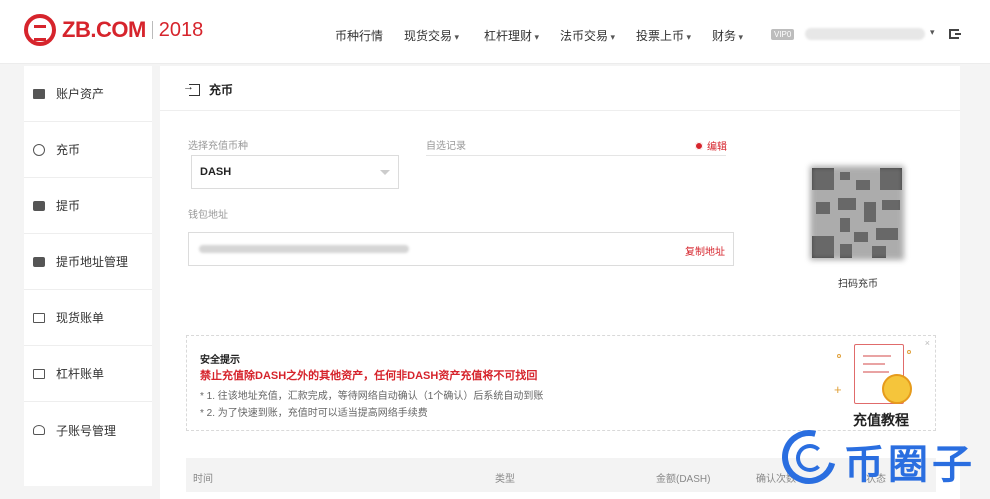  Describe the element at coordinates (40, 30) in the screenshot. I see `zb-logo-icon` at that location.